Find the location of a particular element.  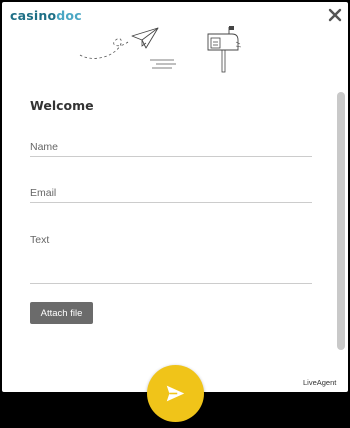

paper-plane-icon is located at coordinates (145, 38).